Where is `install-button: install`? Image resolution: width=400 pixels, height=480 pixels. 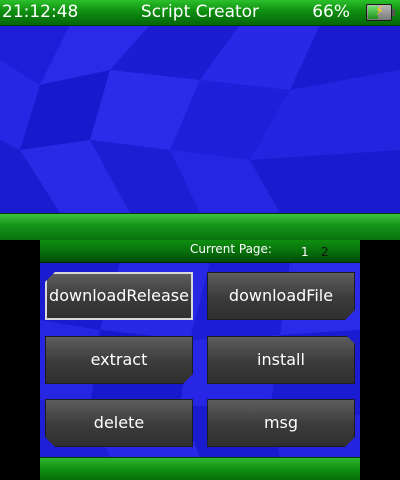 install-button: install is located at coordinates (281, 360).